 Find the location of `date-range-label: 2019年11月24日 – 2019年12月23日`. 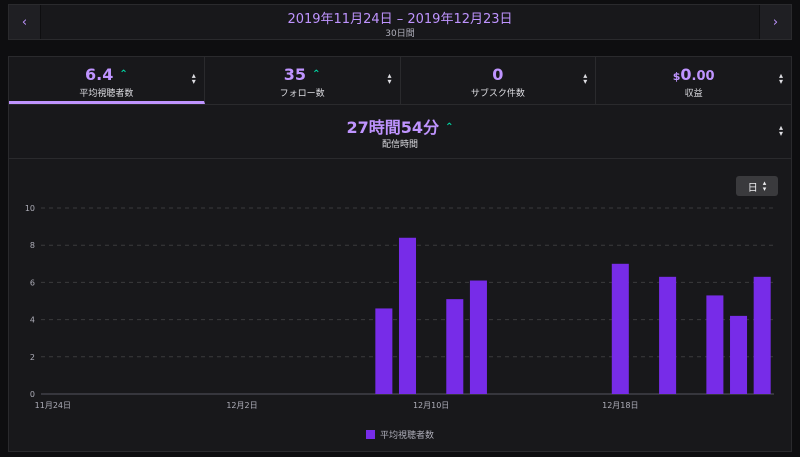

date-range-label: 2019年11月24日 – 2019年12月23日 is located at coordinates (400, 19).